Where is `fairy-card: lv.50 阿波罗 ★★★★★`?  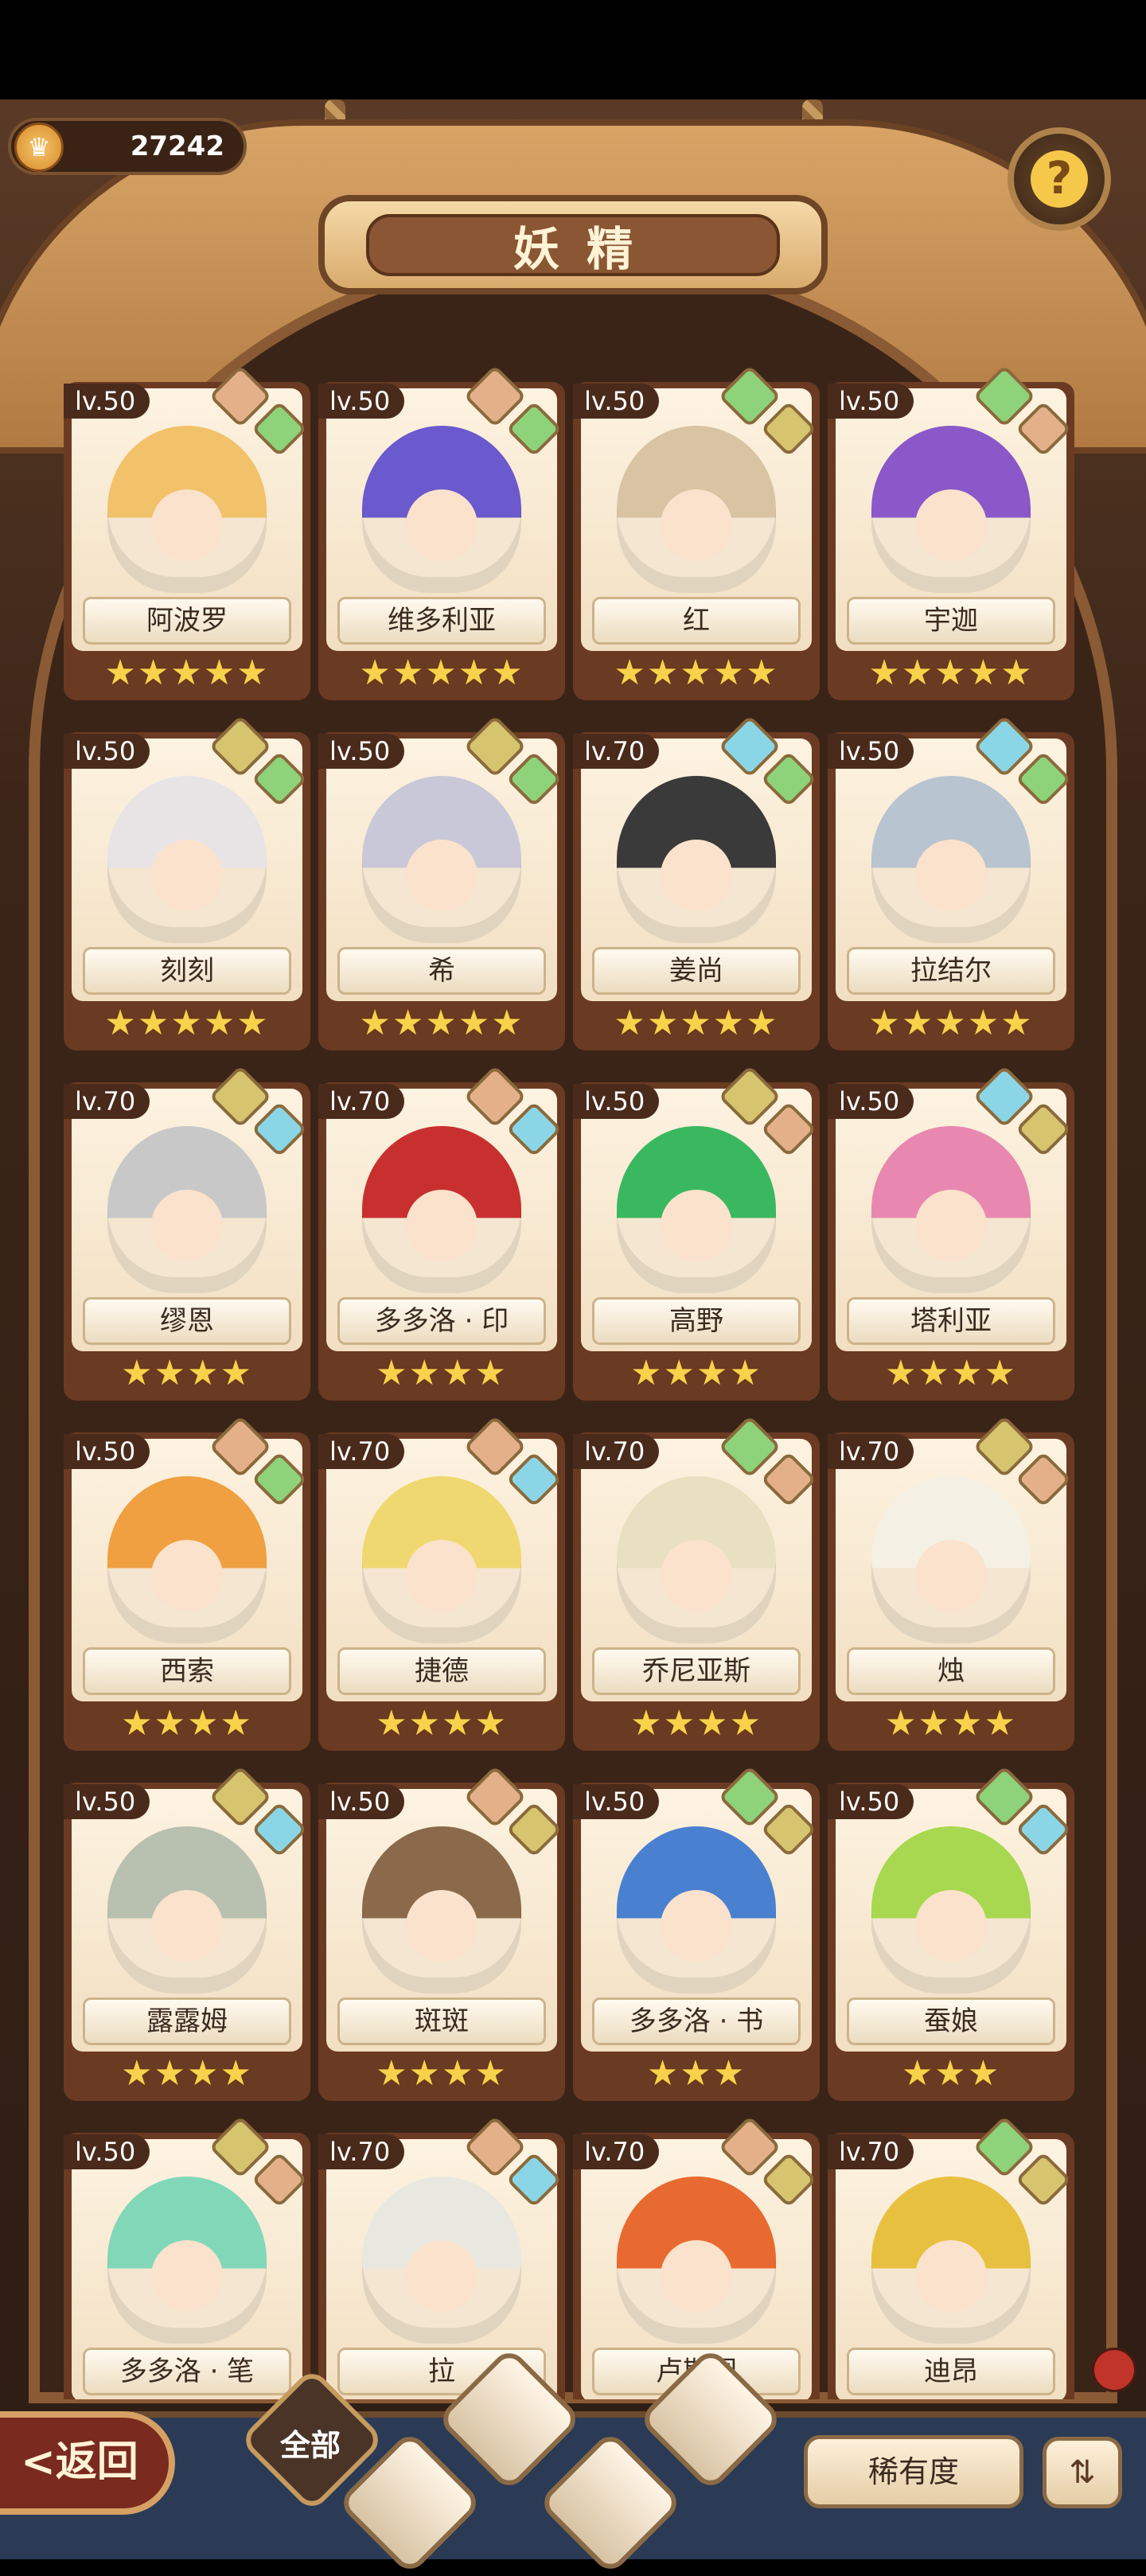 fairy-card: lv.50 阿波罗 ★★★★★ is located at coordinates (187, 533).